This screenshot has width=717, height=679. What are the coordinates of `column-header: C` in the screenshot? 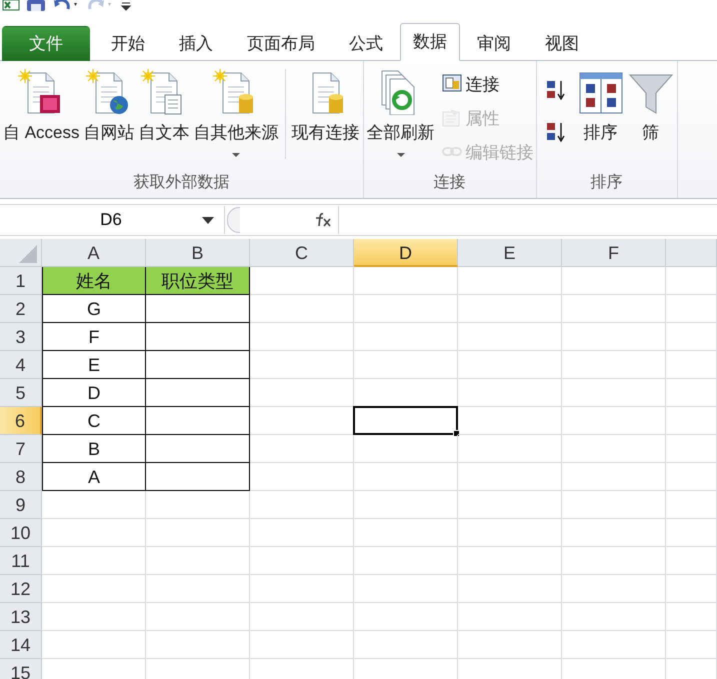 It's located at (302, 253).